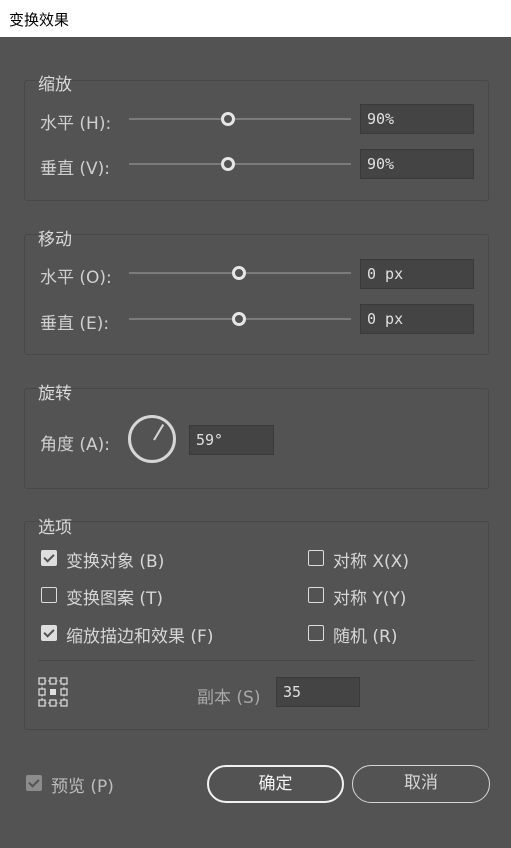  Describe the element at coordinates (369, 596) in the screenshot. I see `reflect-y-label: 对称 Y(Y)` at that location.